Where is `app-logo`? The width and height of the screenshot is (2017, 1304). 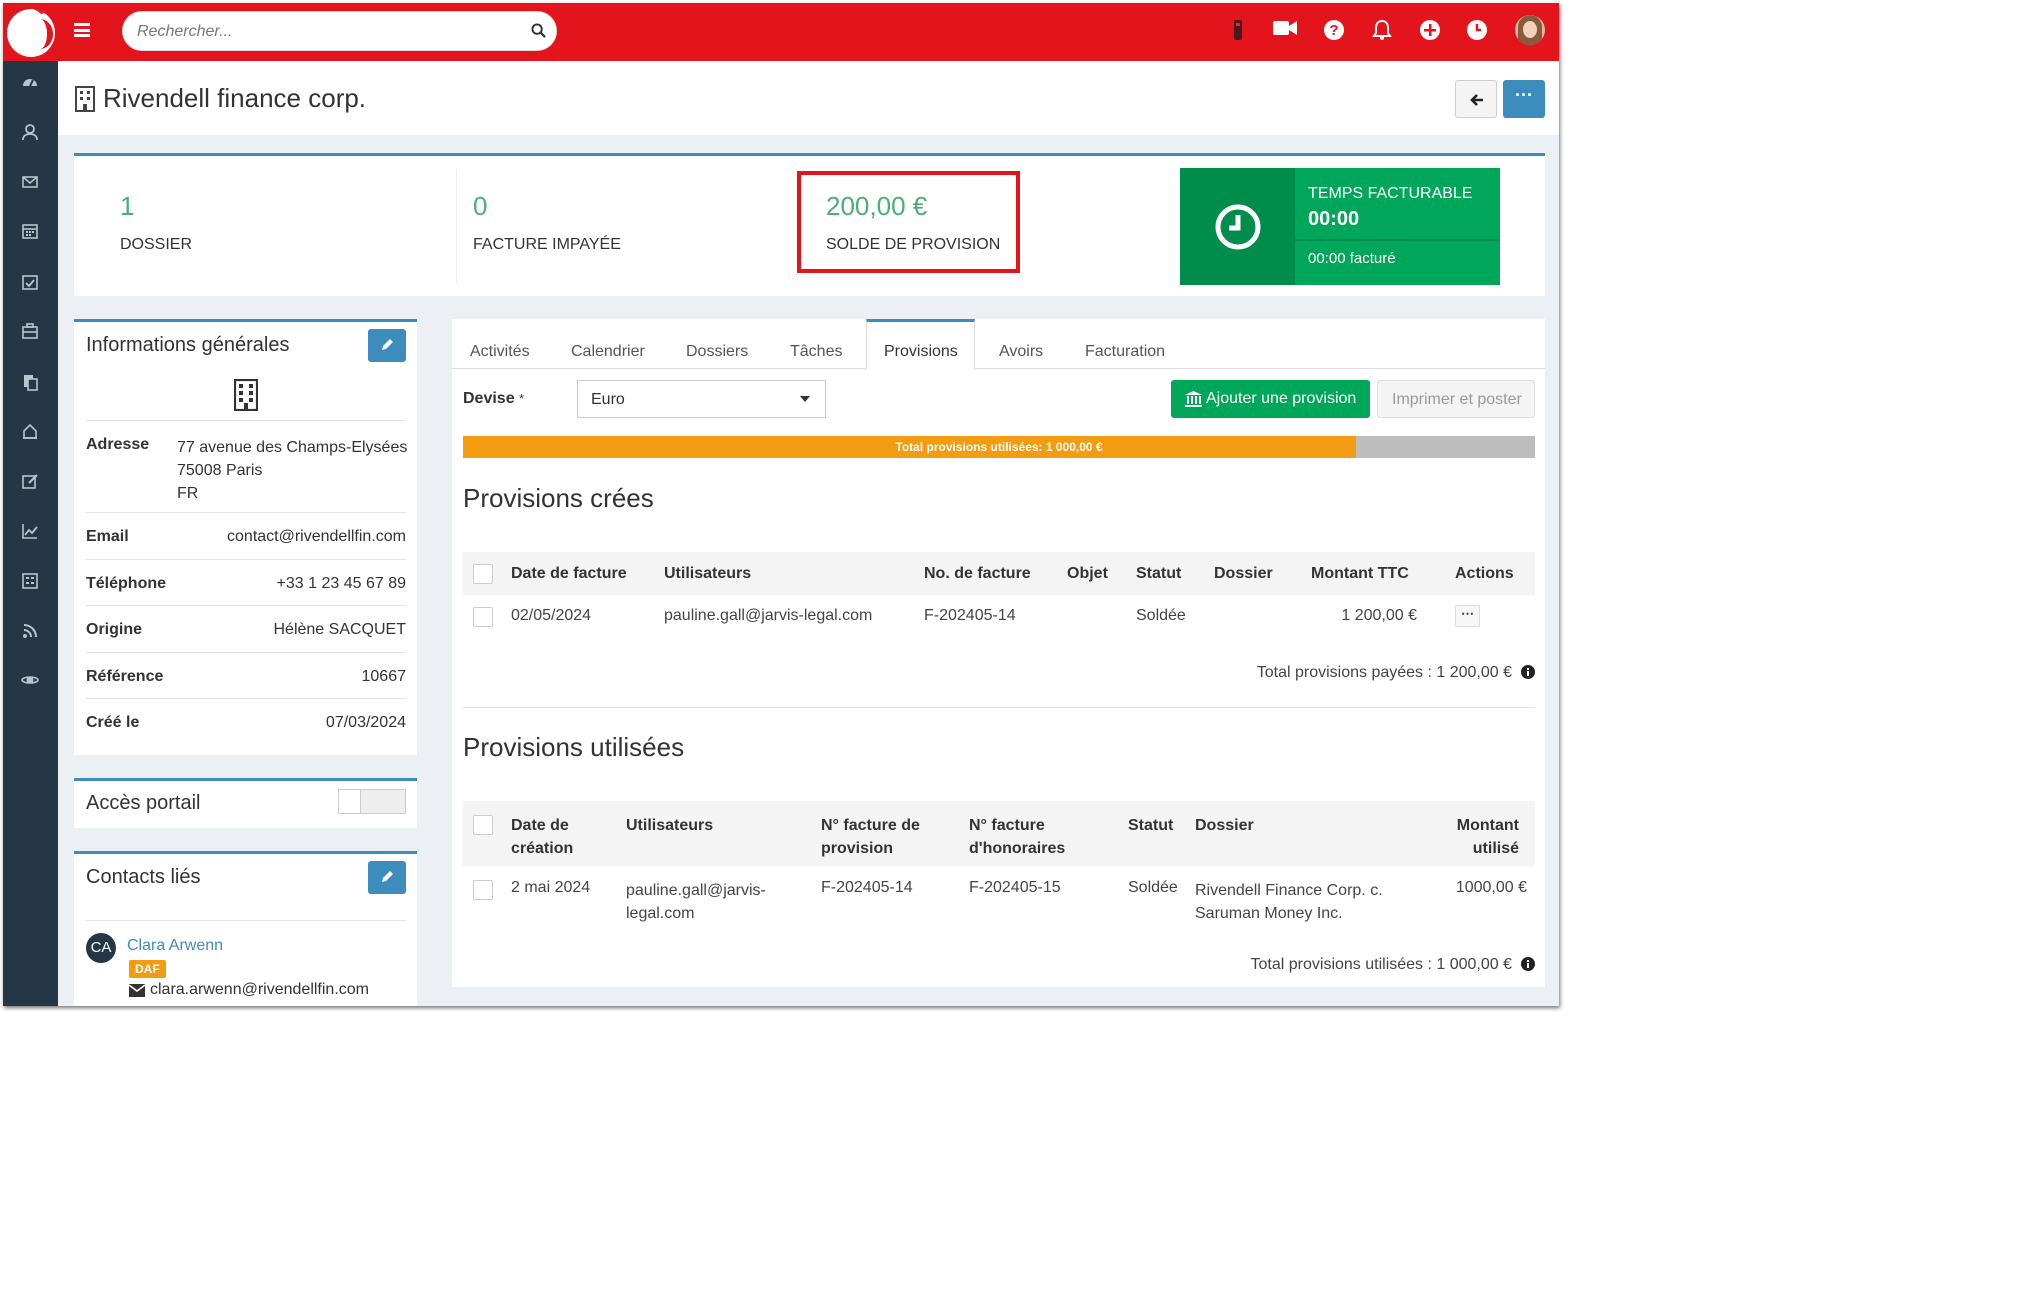
app-logo is located at coordinates (31, 33).